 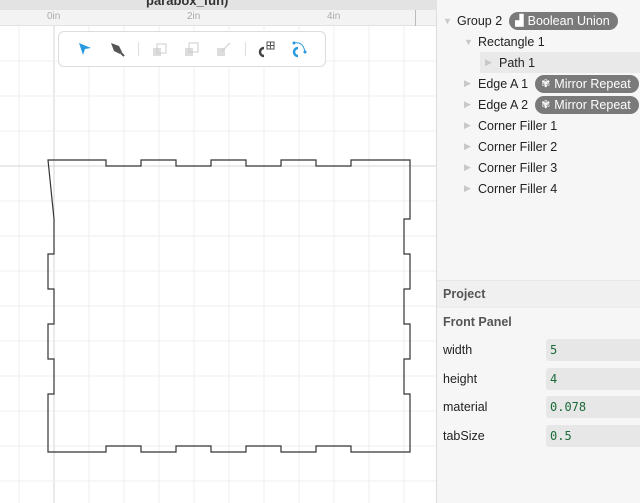 I want to click on layer-item-rectangle-1: ▼ Rectangle 1, so click(x=504, y=41).